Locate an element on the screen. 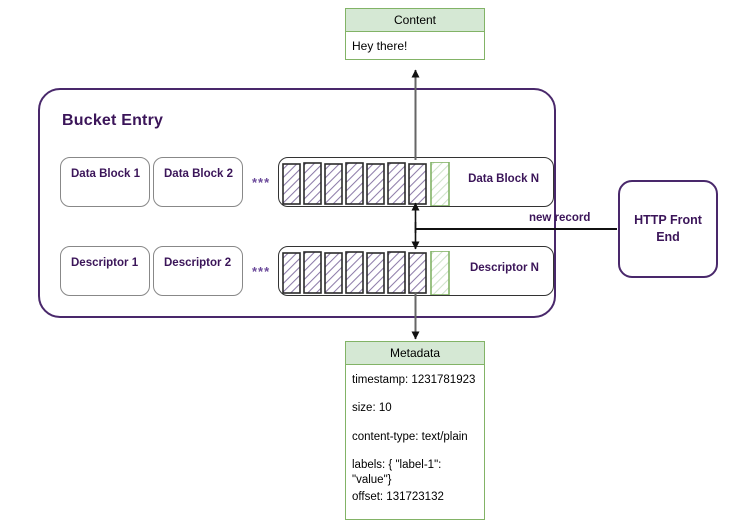  descriptor-1: Descriptor 1 is located at coordinates (105, 271).